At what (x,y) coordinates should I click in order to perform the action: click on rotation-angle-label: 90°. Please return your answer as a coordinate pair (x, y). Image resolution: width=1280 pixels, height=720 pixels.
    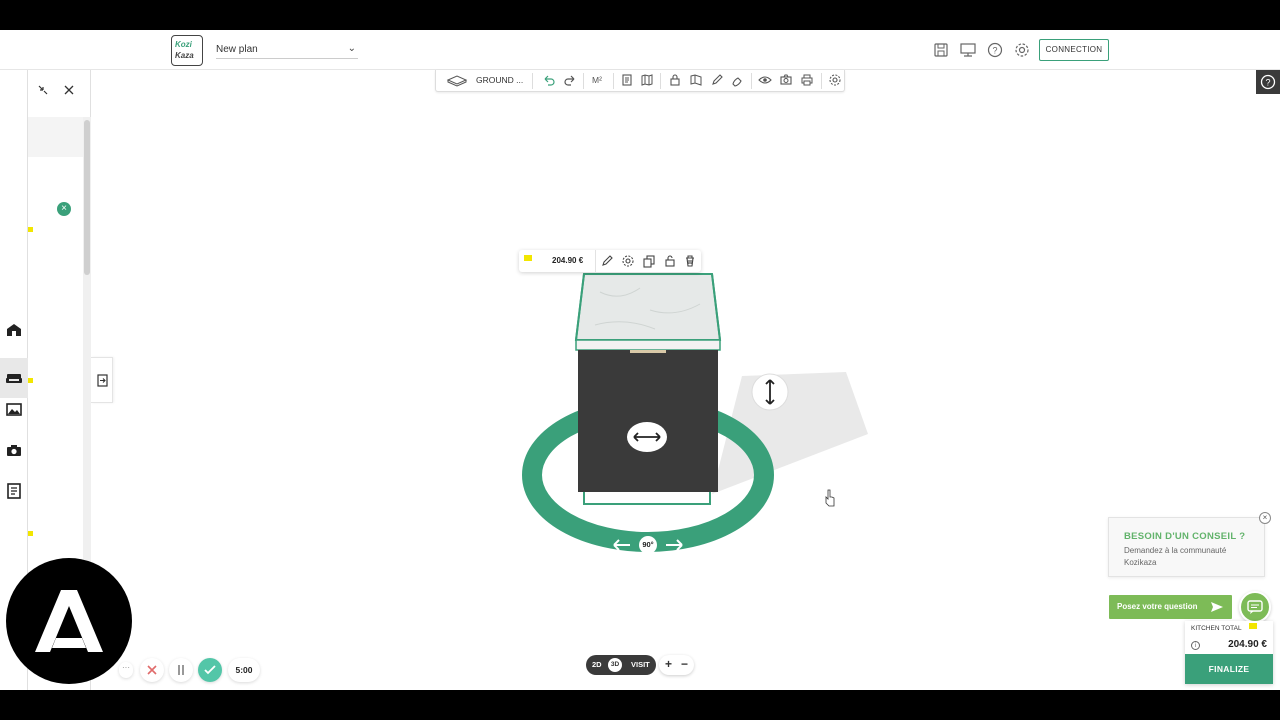
    Looking at the image, I should click on (648, 544).